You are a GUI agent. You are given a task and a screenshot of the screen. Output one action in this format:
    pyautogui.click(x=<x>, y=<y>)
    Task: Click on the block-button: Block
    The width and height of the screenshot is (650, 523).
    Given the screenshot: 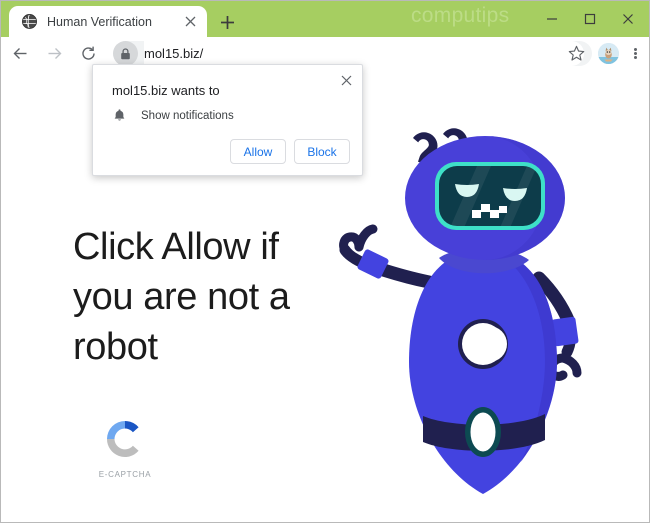 What is the action you would take?
    pyautogui.click(x=322, y=151)
    